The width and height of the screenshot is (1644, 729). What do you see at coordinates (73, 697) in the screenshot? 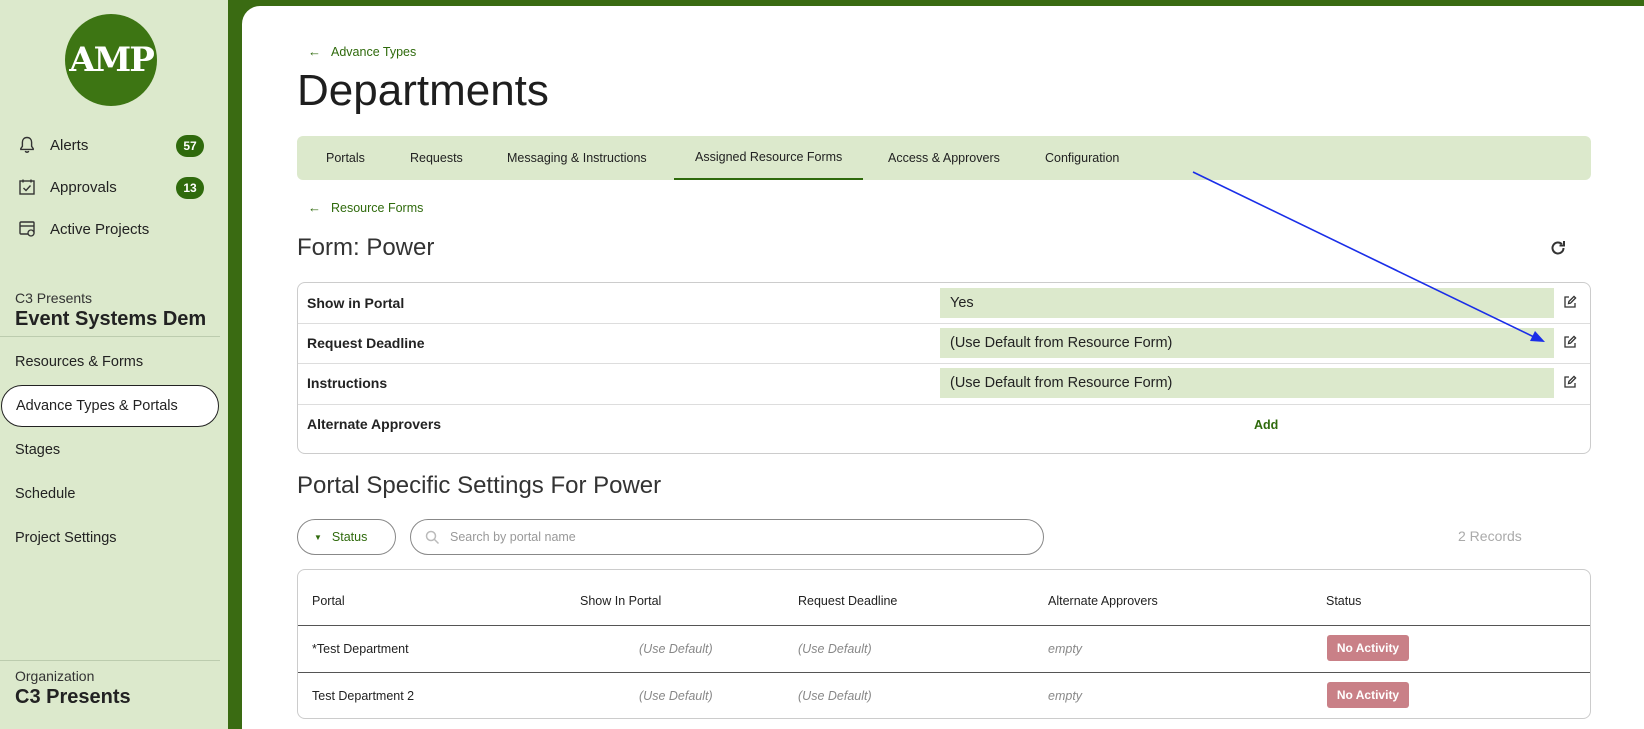
I see `organization-name: C3 Presents` at bounding box center [73, 697].